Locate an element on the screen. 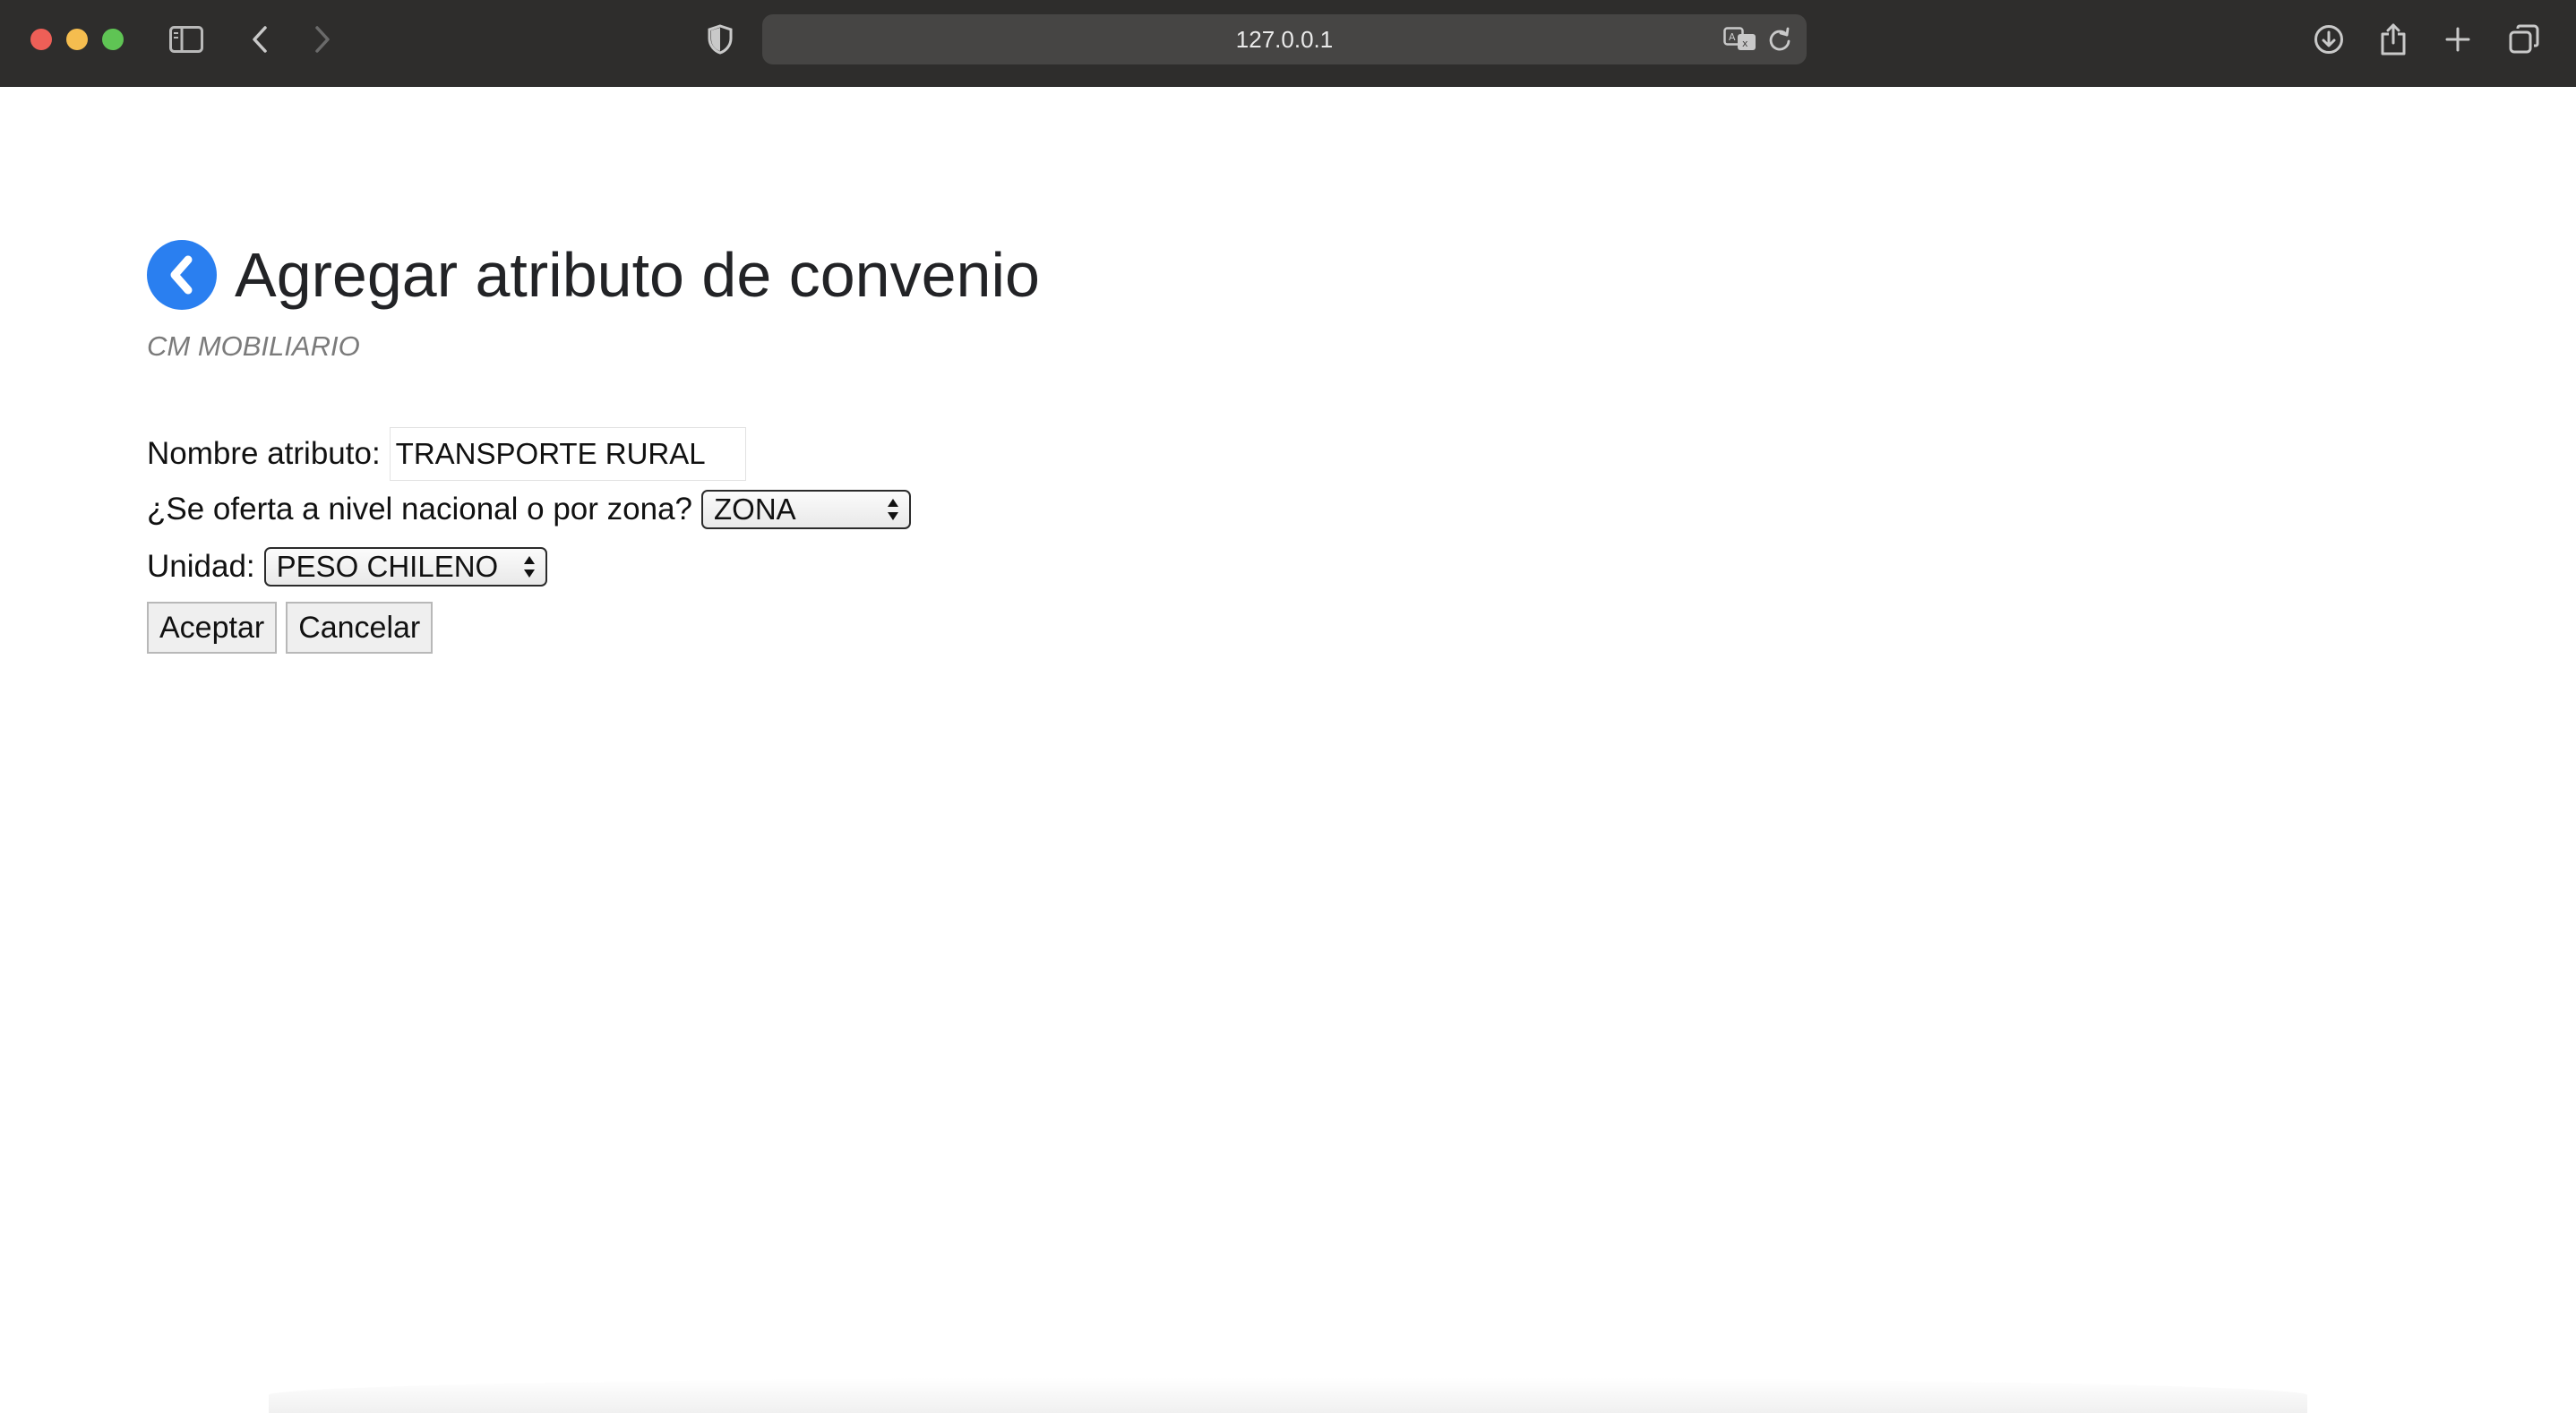  translate-icon: A x is located at coordinates (1740, 39).